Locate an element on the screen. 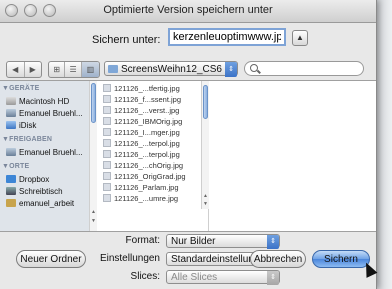 The image size is (392, 289). save-as-row: Sichern unter: ▲ is located at coordinates (188, 40).